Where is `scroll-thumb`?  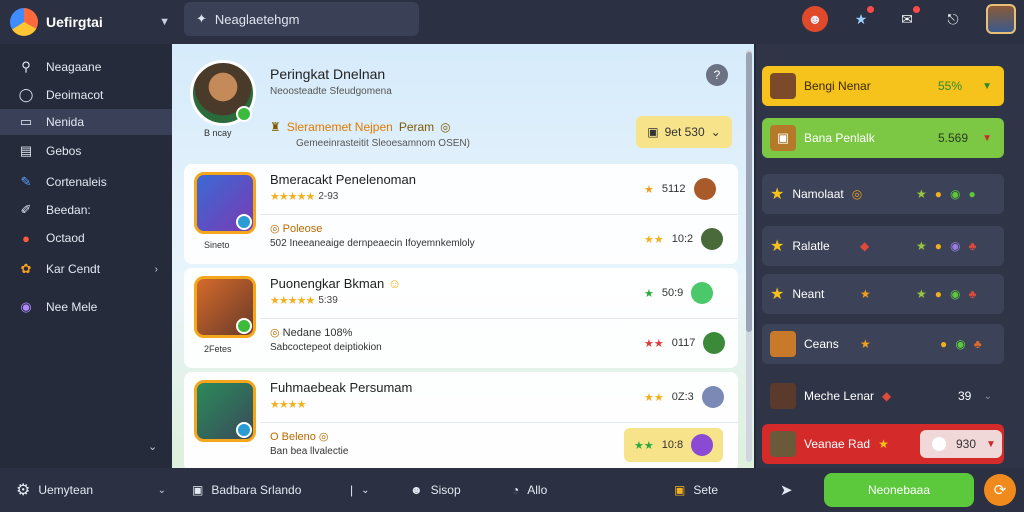 scroll-thumb is located at coordinates (749, 192).